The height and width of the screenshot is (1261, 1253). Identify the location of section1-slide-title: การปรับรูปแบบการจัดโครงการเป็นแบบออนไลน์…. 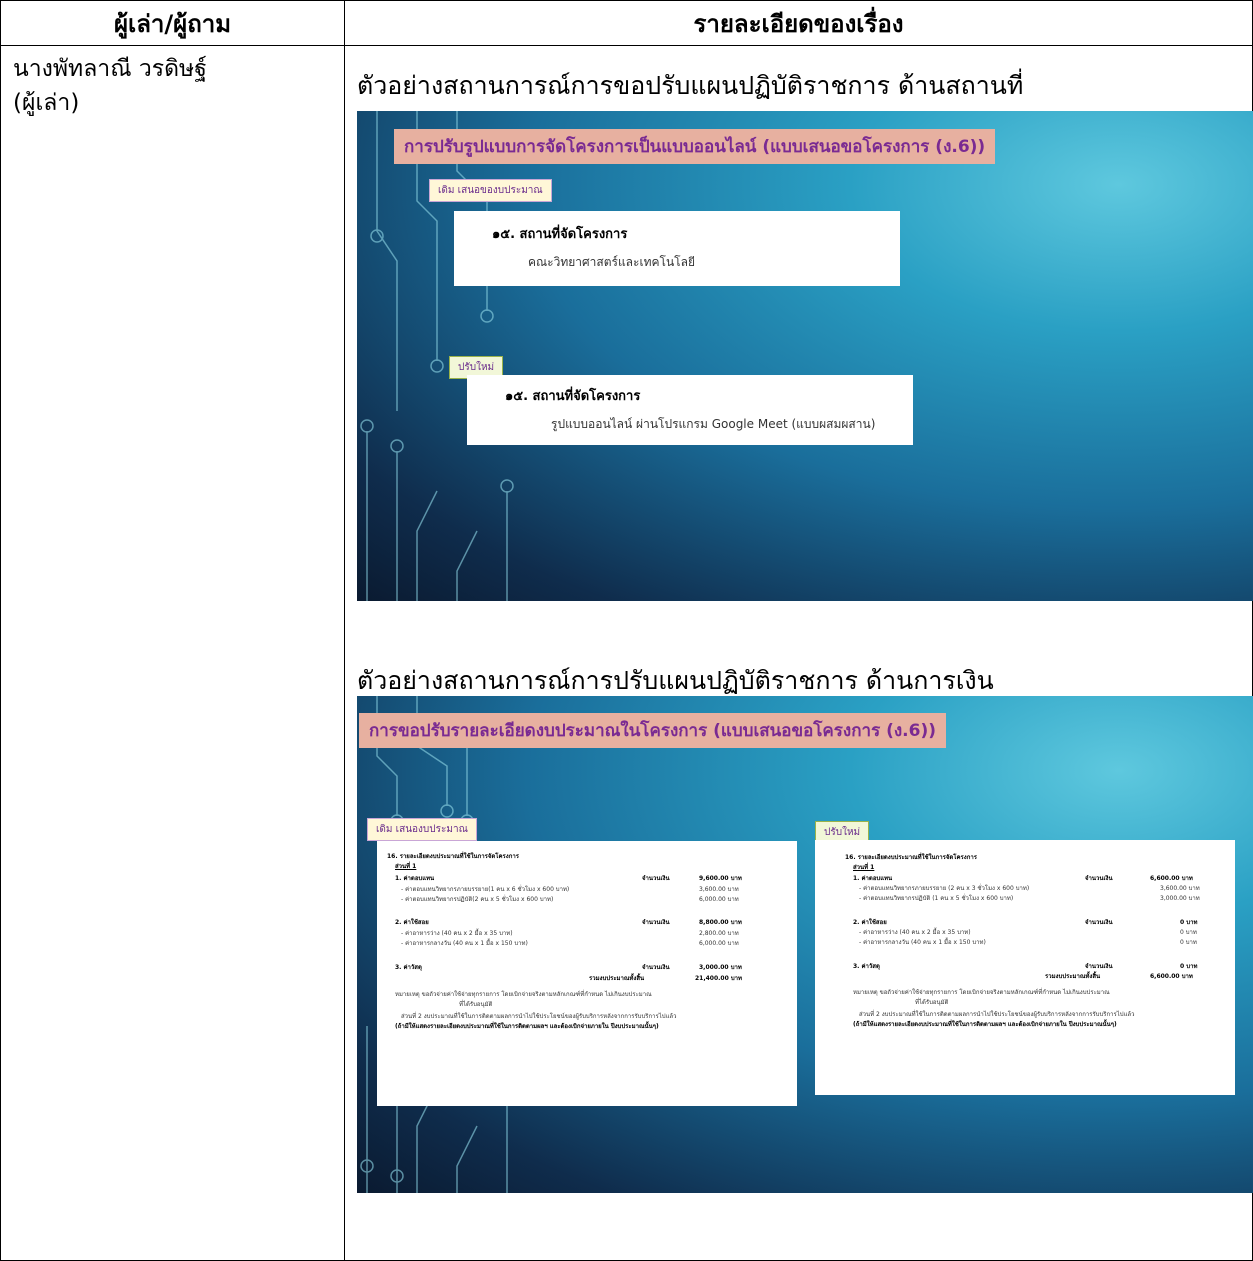
(695, 146).